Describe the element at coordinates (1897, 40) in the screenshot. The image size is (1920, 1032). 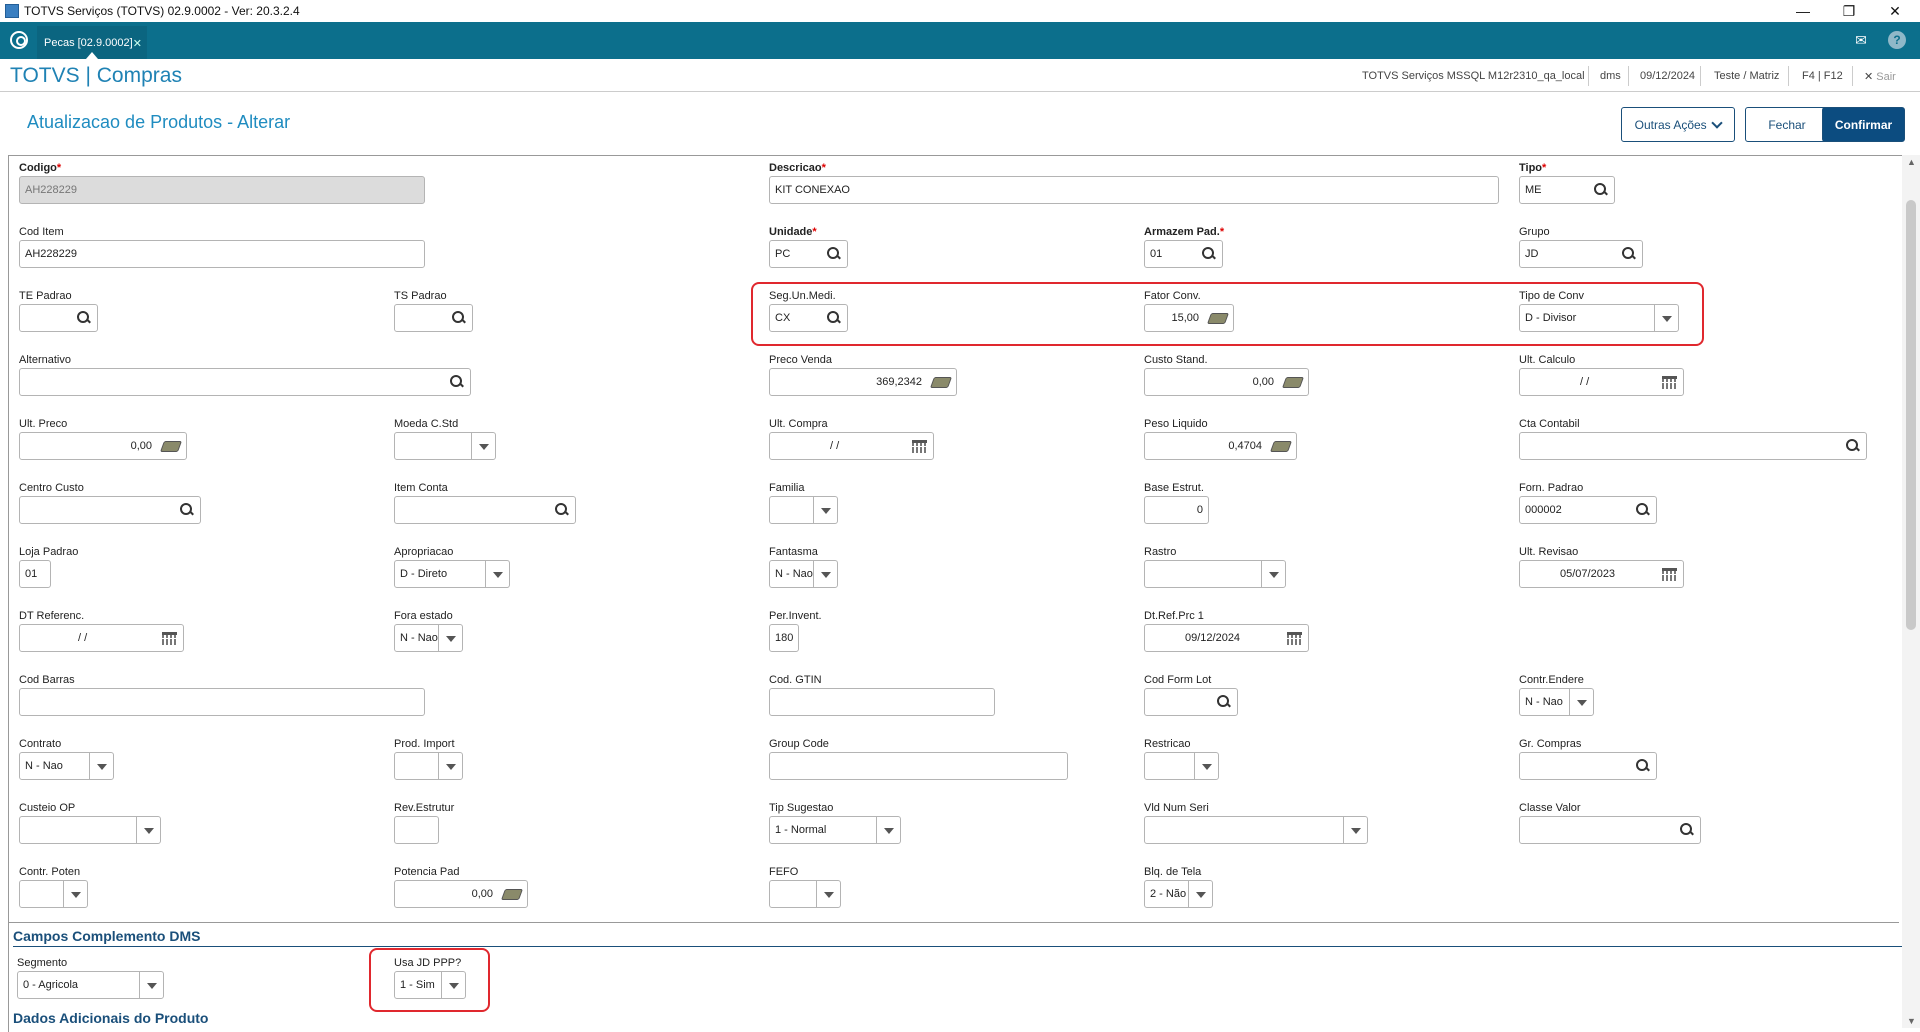
I see `help-icon: ?` at that location.